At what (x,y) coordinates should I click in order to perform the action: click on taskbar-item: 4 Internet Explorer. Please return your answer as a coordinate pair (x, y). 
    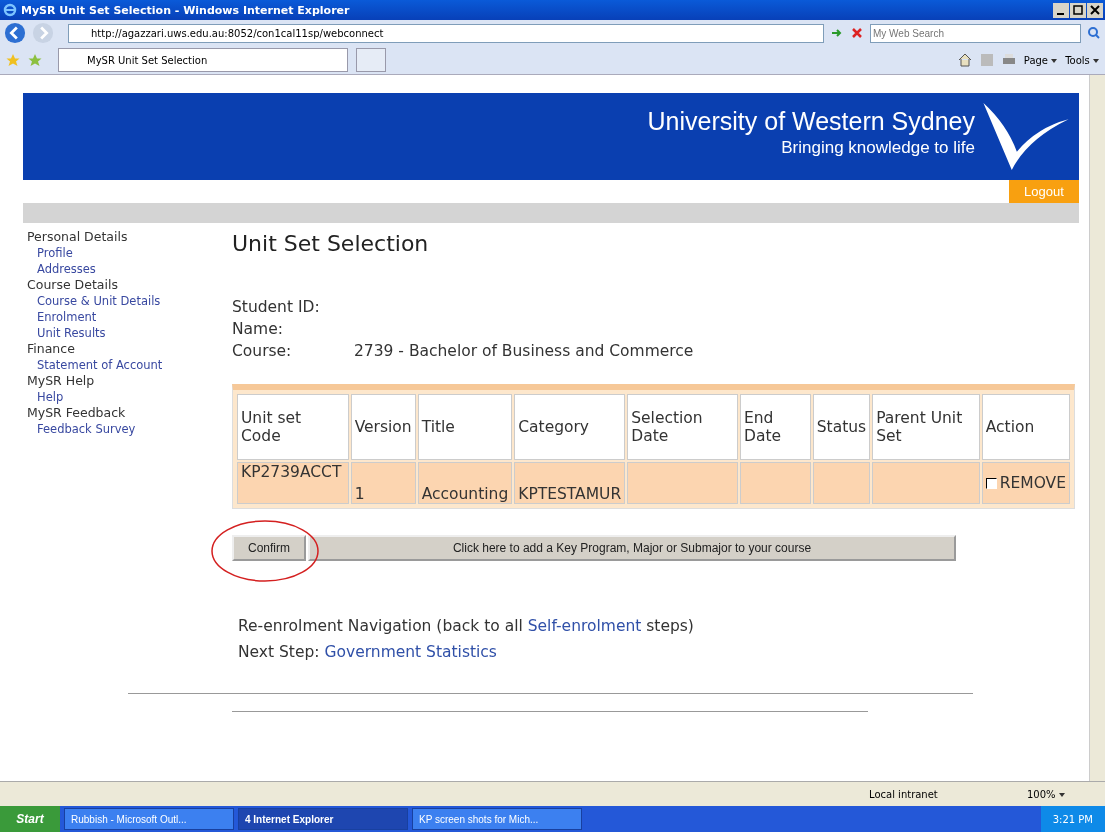
    Looking at the image, I should click on (323, 819).